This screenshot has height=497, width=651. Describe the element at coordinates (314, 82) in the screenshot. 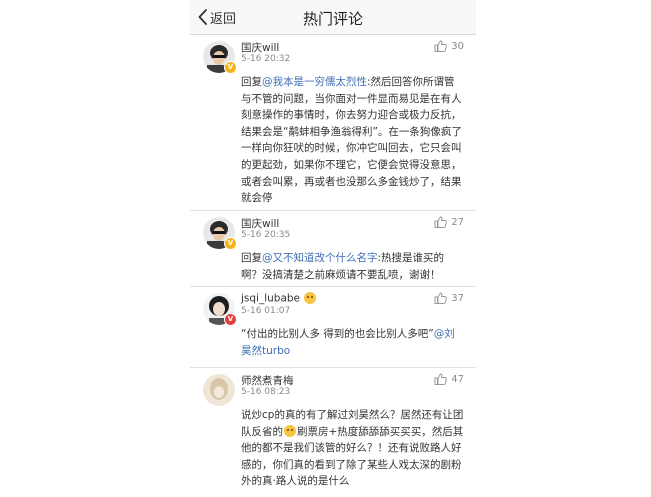

I see `mention-link: @我本是一穷儒太烈性` at that location.